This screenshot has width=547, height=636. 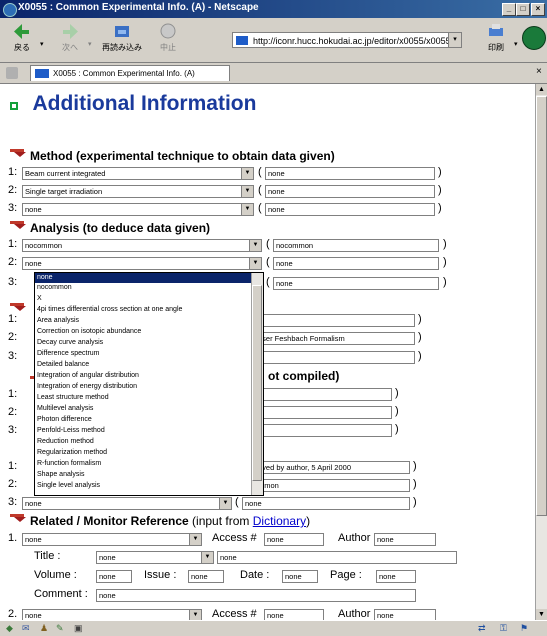 What do you see at coordinates (144, 278) in the screenshot?
I see `dropdown-option: none` at bounding box center [144, 278].